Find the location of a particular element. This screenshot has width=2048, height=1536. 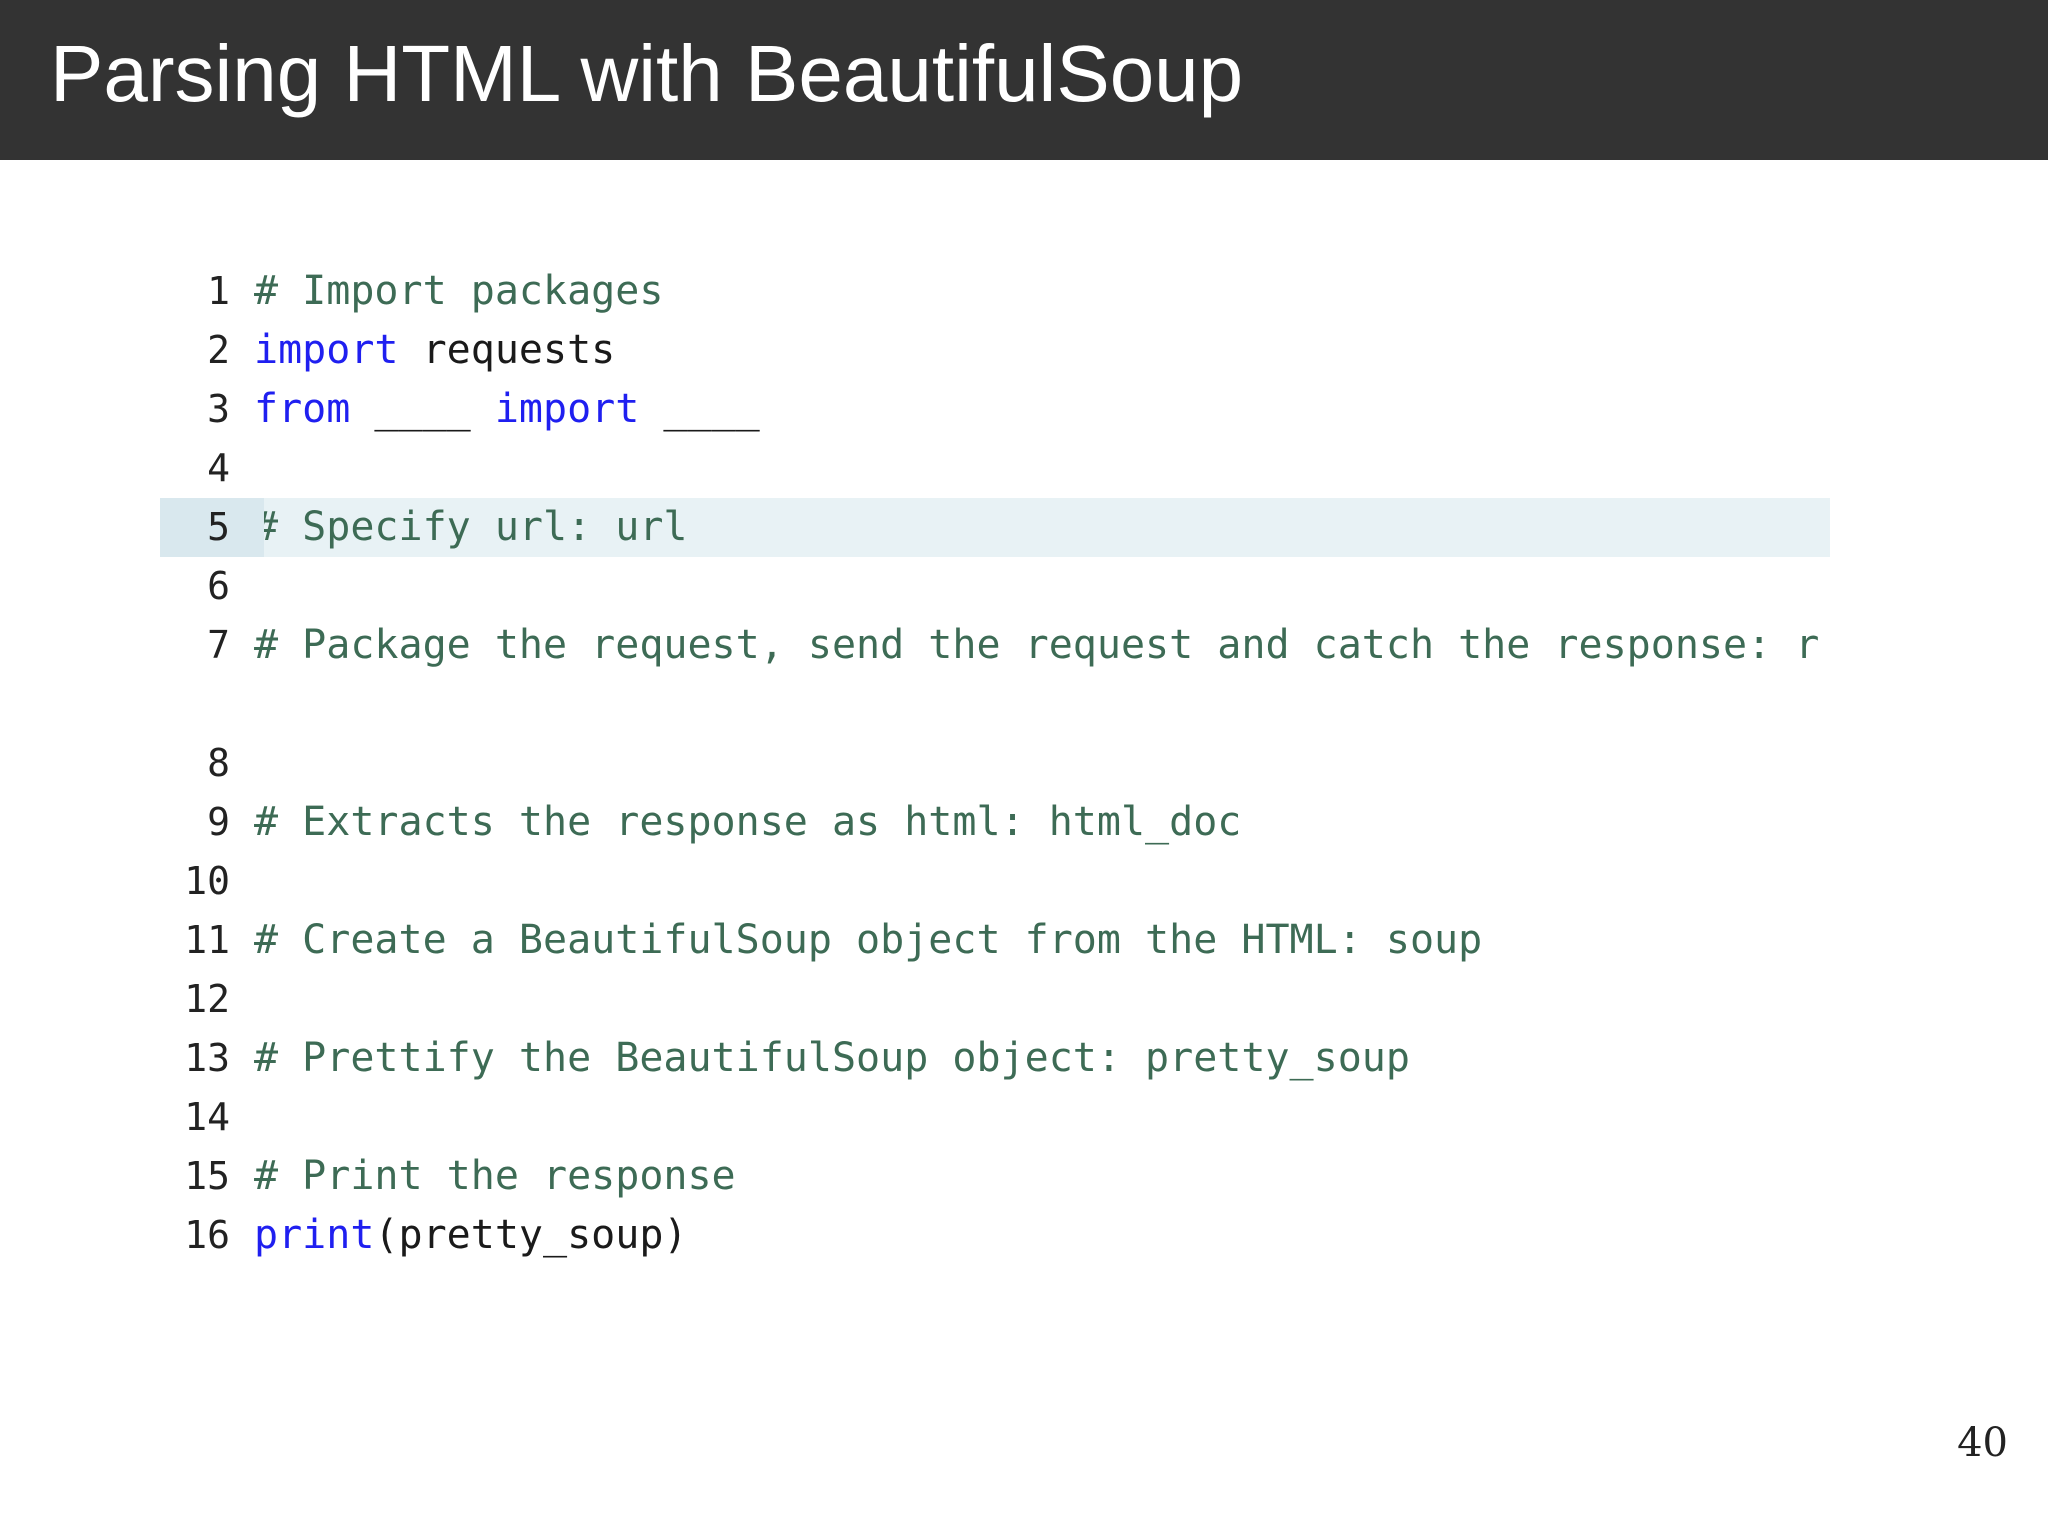

code-token-keyword: from is located at coordinates (302, 409).